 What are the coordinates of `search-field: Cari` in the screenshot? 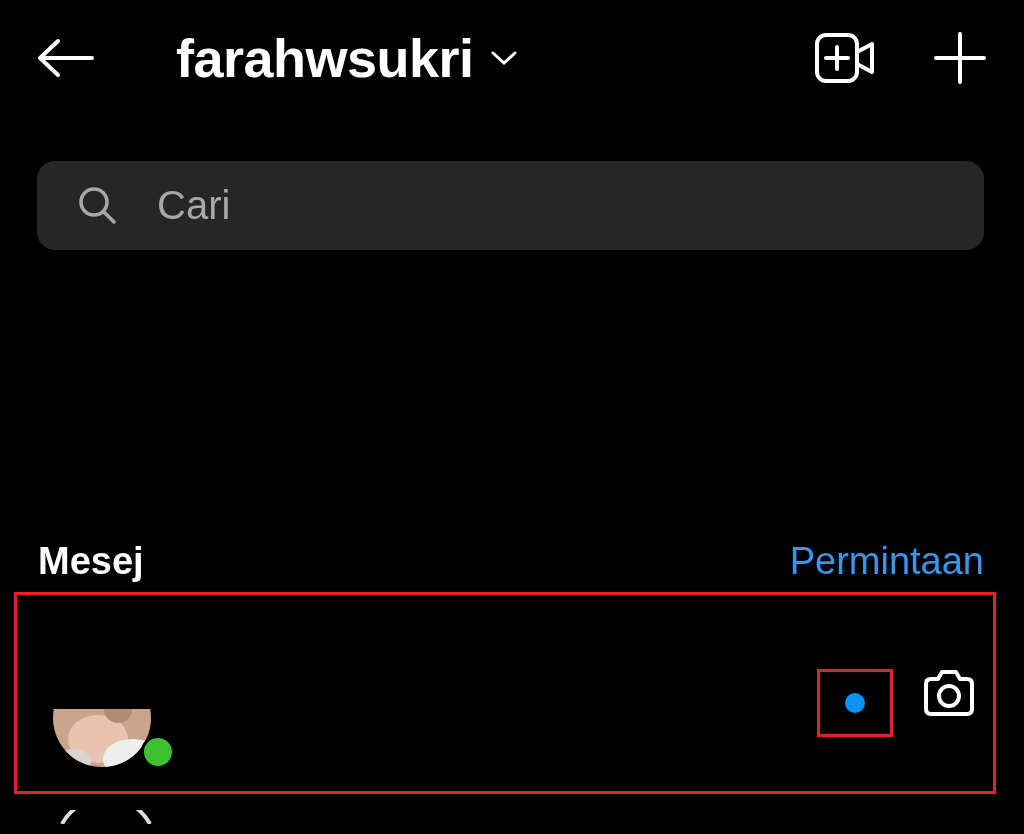 It's located at (510, 205).